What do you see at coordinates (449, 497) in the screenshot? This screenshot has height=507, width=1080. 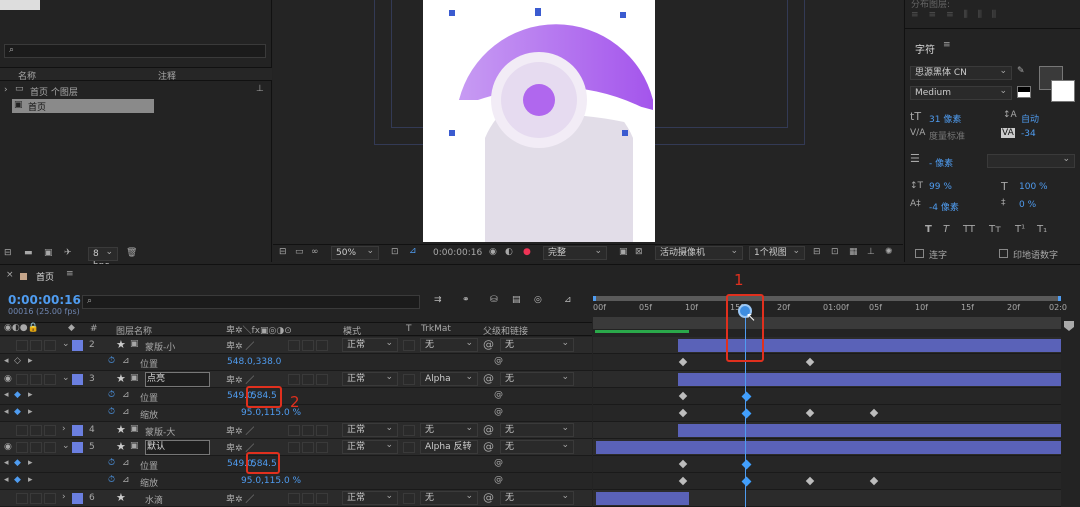 I see `trkmat-dropdown: 无` at bounding box center [449, 497].